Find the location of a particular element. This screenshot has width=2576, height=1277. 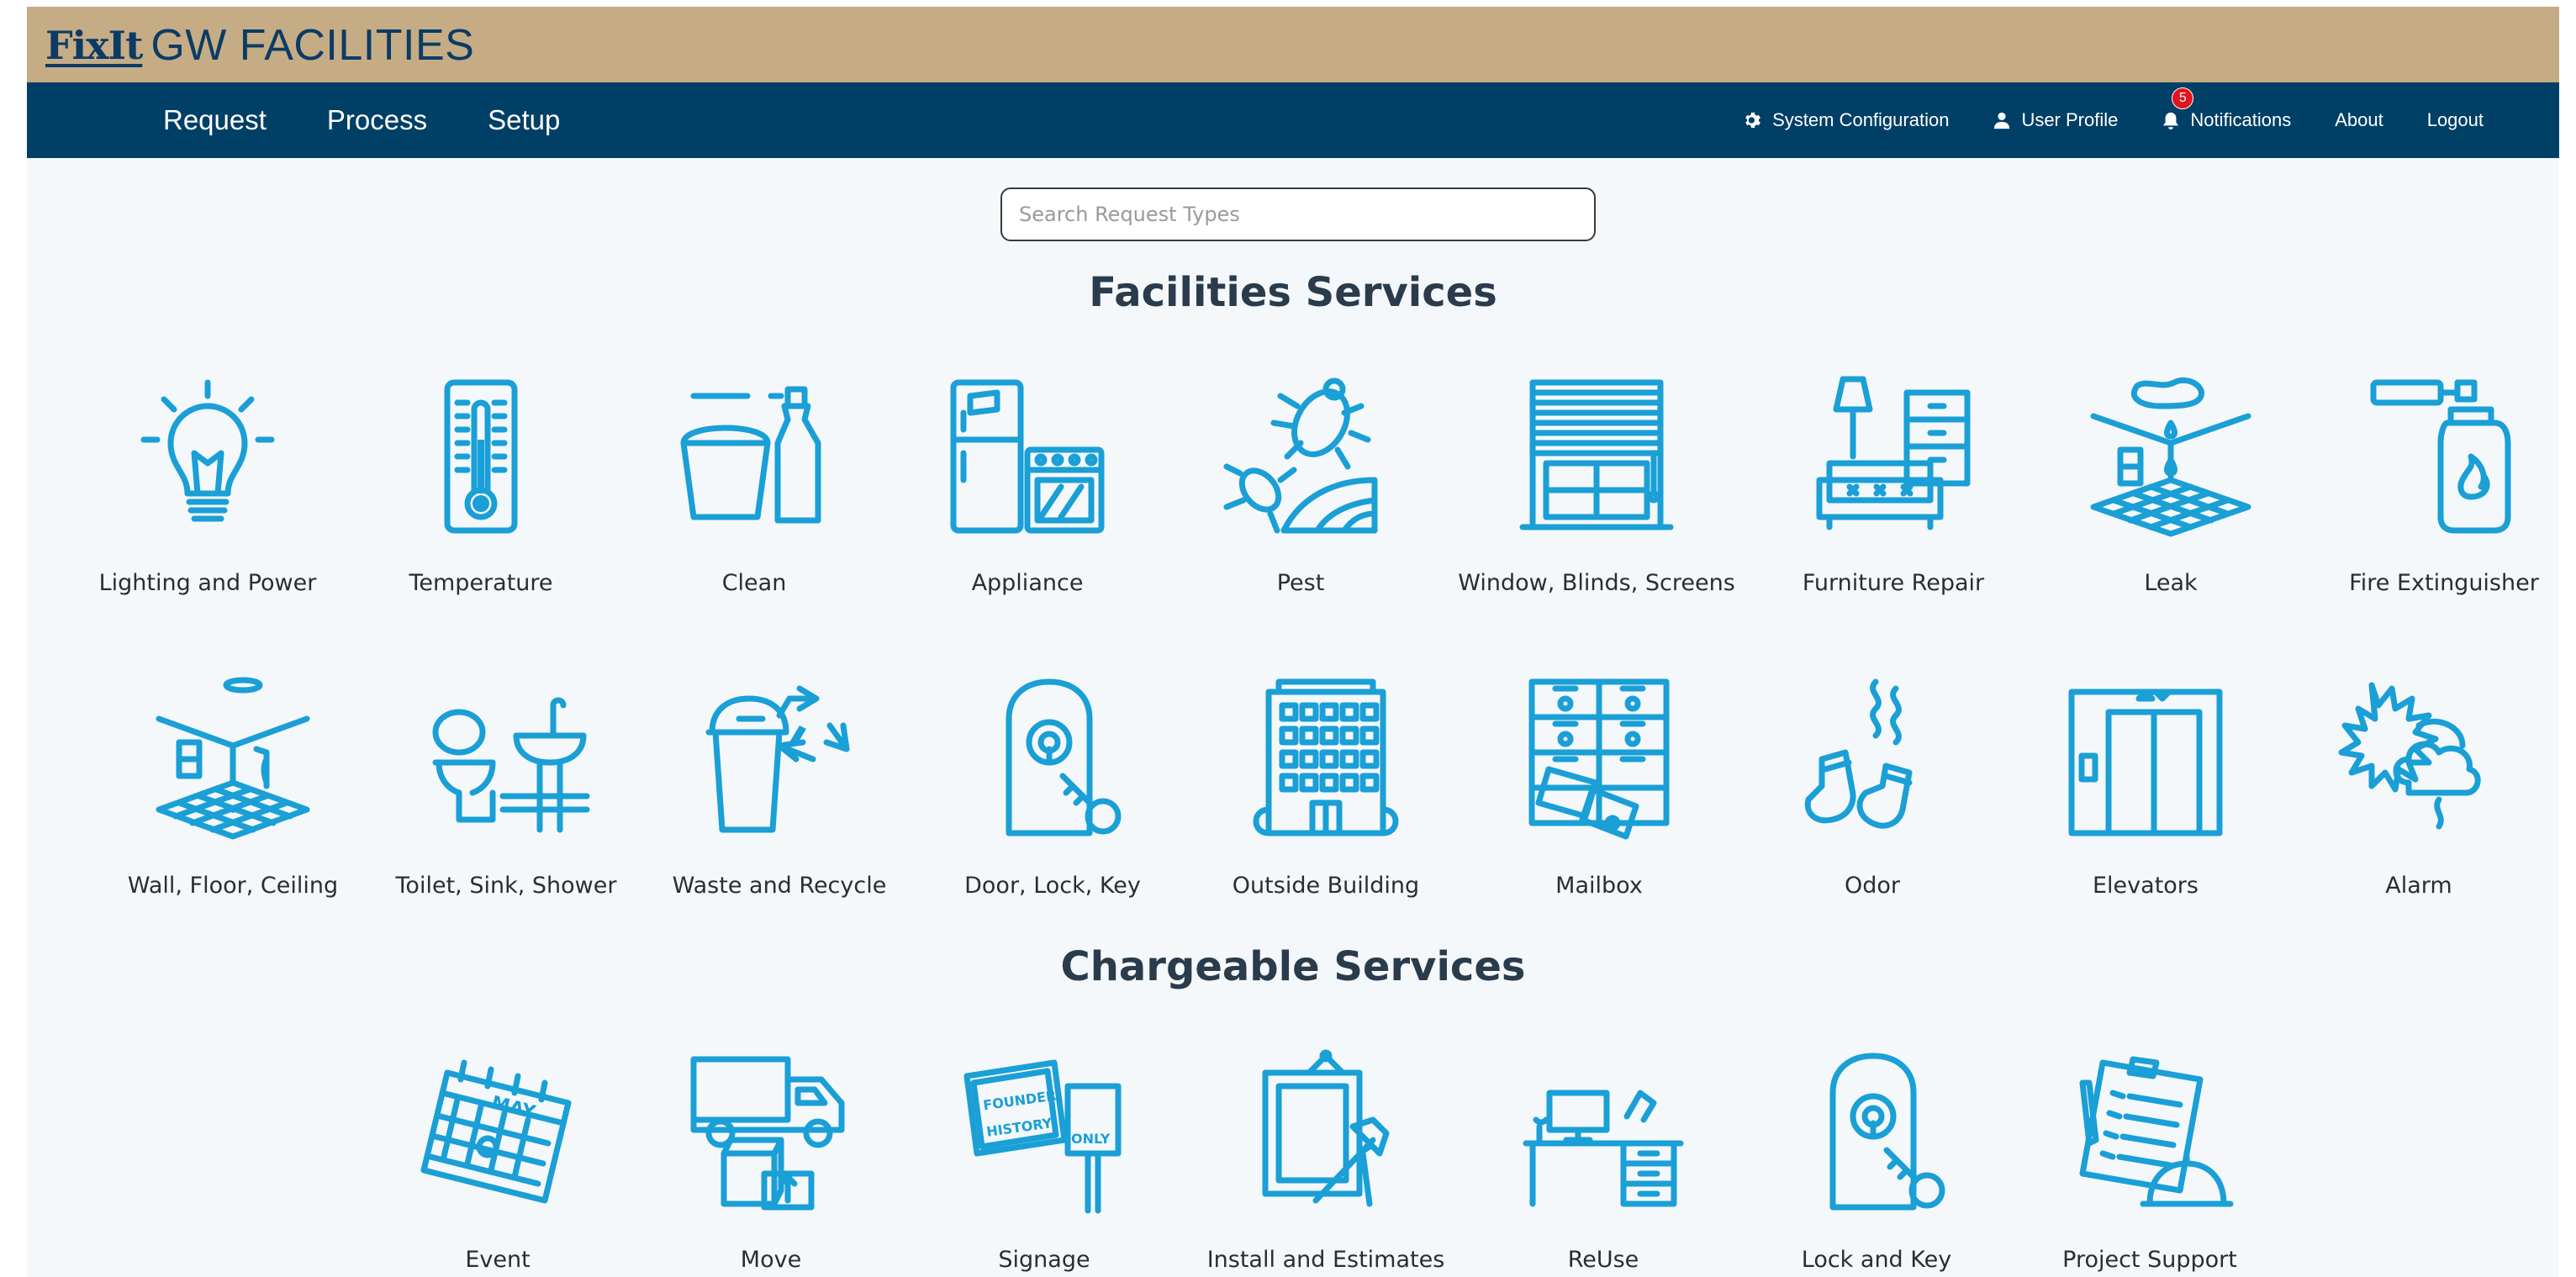

sign-text-founder: FOUNDER is located at coordinates (1020, 1100).